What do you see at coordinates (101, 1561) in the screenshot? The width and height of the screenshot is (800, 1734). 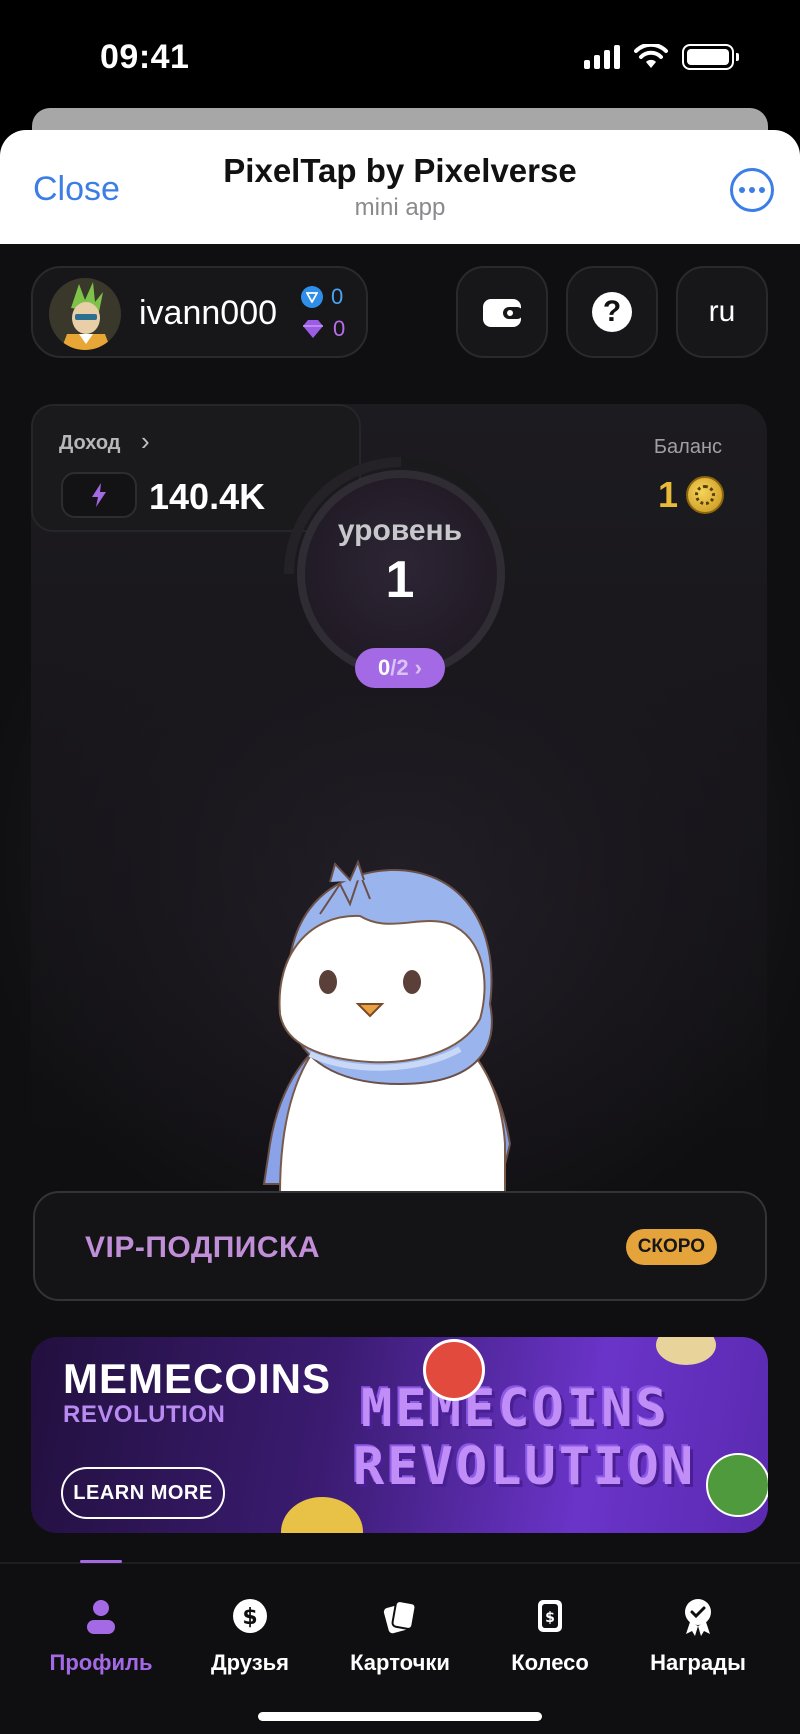 I see `active-tab-indicator` at bounding box center [101, 1561].